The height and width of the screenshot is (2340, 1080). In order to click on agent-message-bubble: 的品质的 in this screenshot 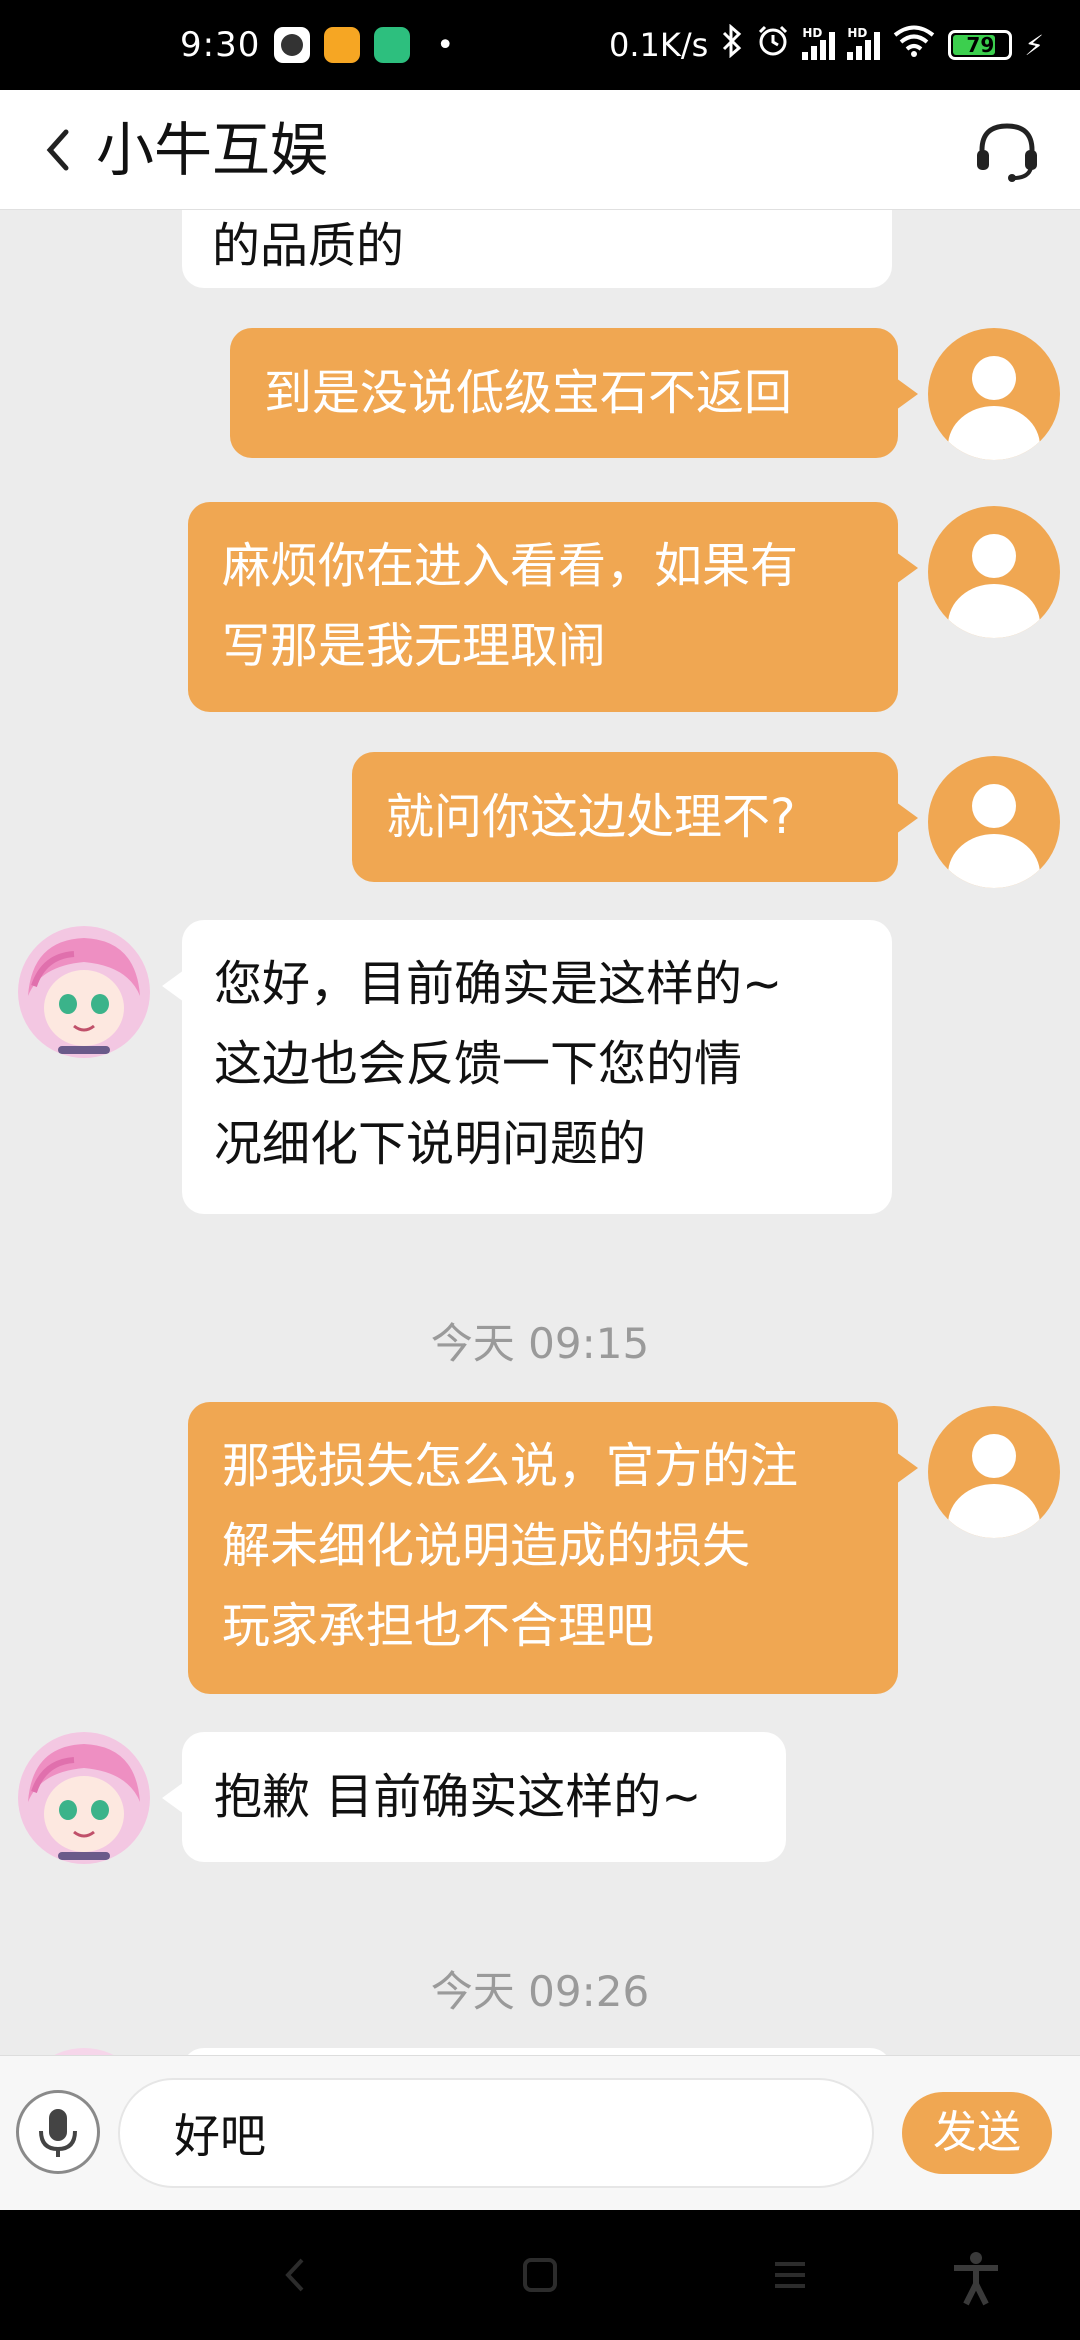, I will do `click(537, 249)`.